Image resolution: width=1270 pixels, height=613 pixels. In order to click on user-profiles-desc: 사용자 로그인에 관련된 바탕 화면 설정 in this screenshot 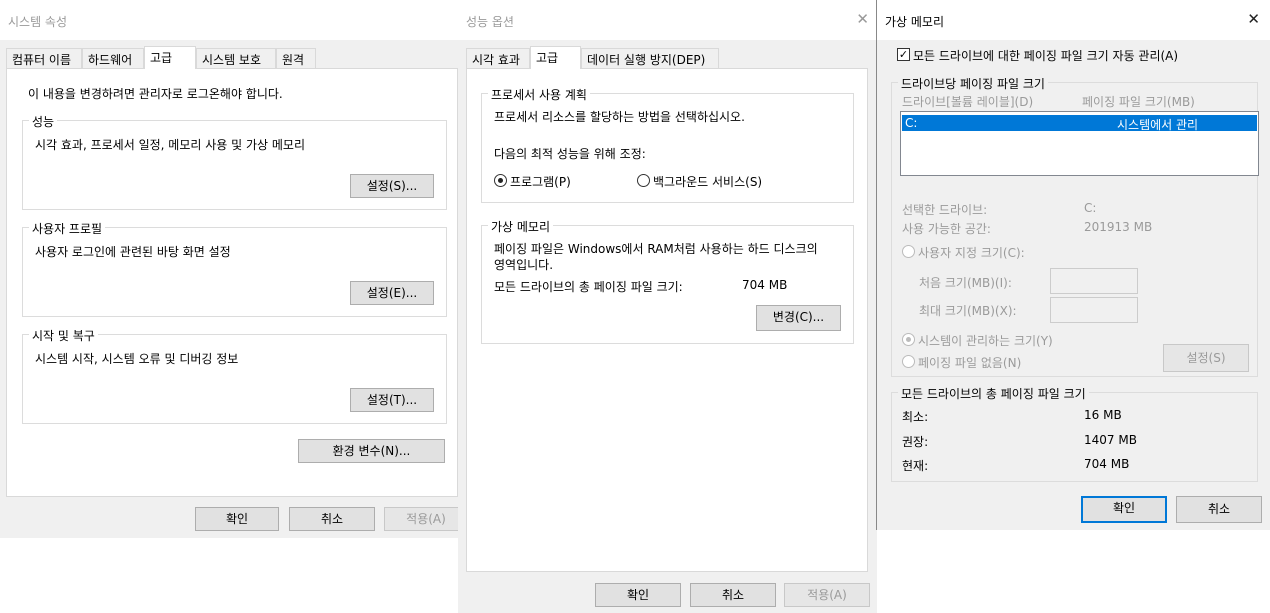, I will do `click(133, 252)`.